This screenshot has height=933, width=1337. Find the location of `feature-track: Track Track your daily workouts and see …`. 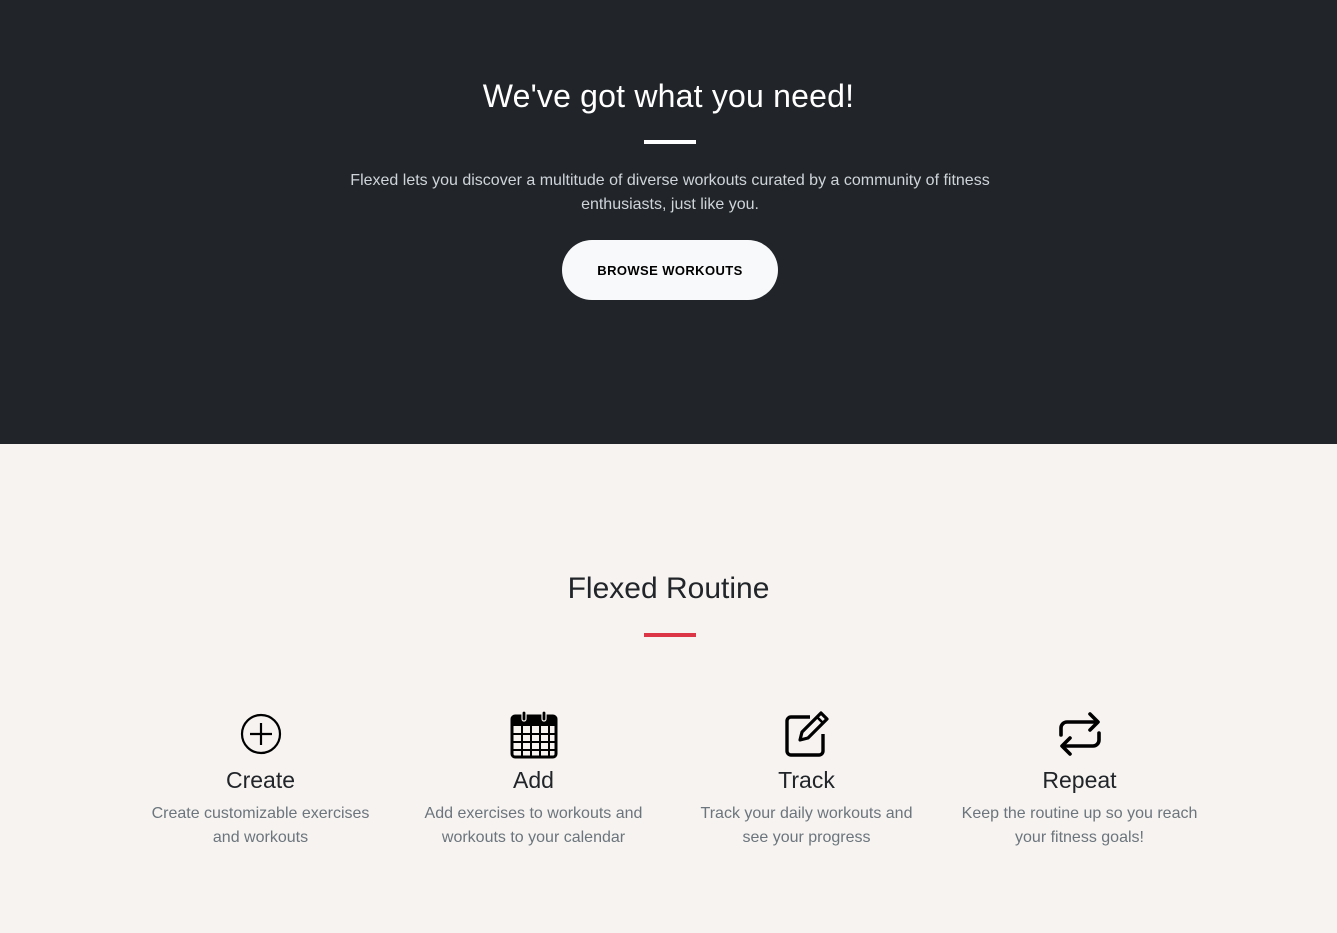

feature-track: Track Track your daily workouts and see … is located at coordinates (806, 779).